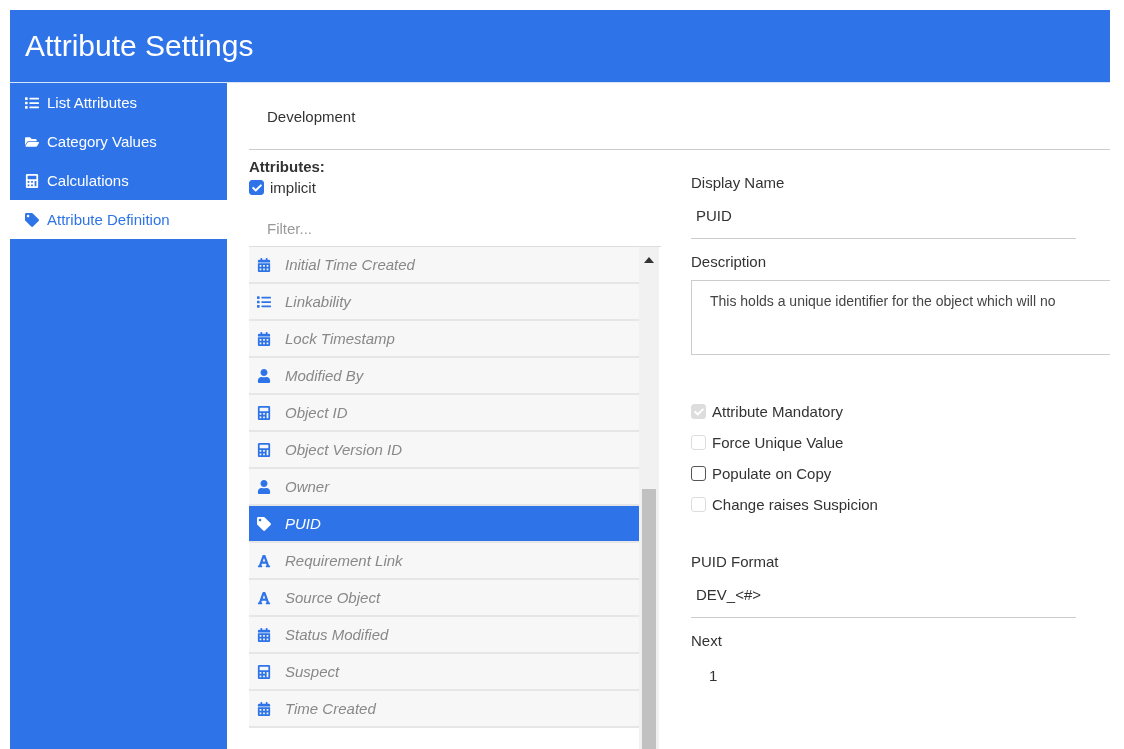  I want to click on sidebar-item: List Attributes, so click(118, 102).